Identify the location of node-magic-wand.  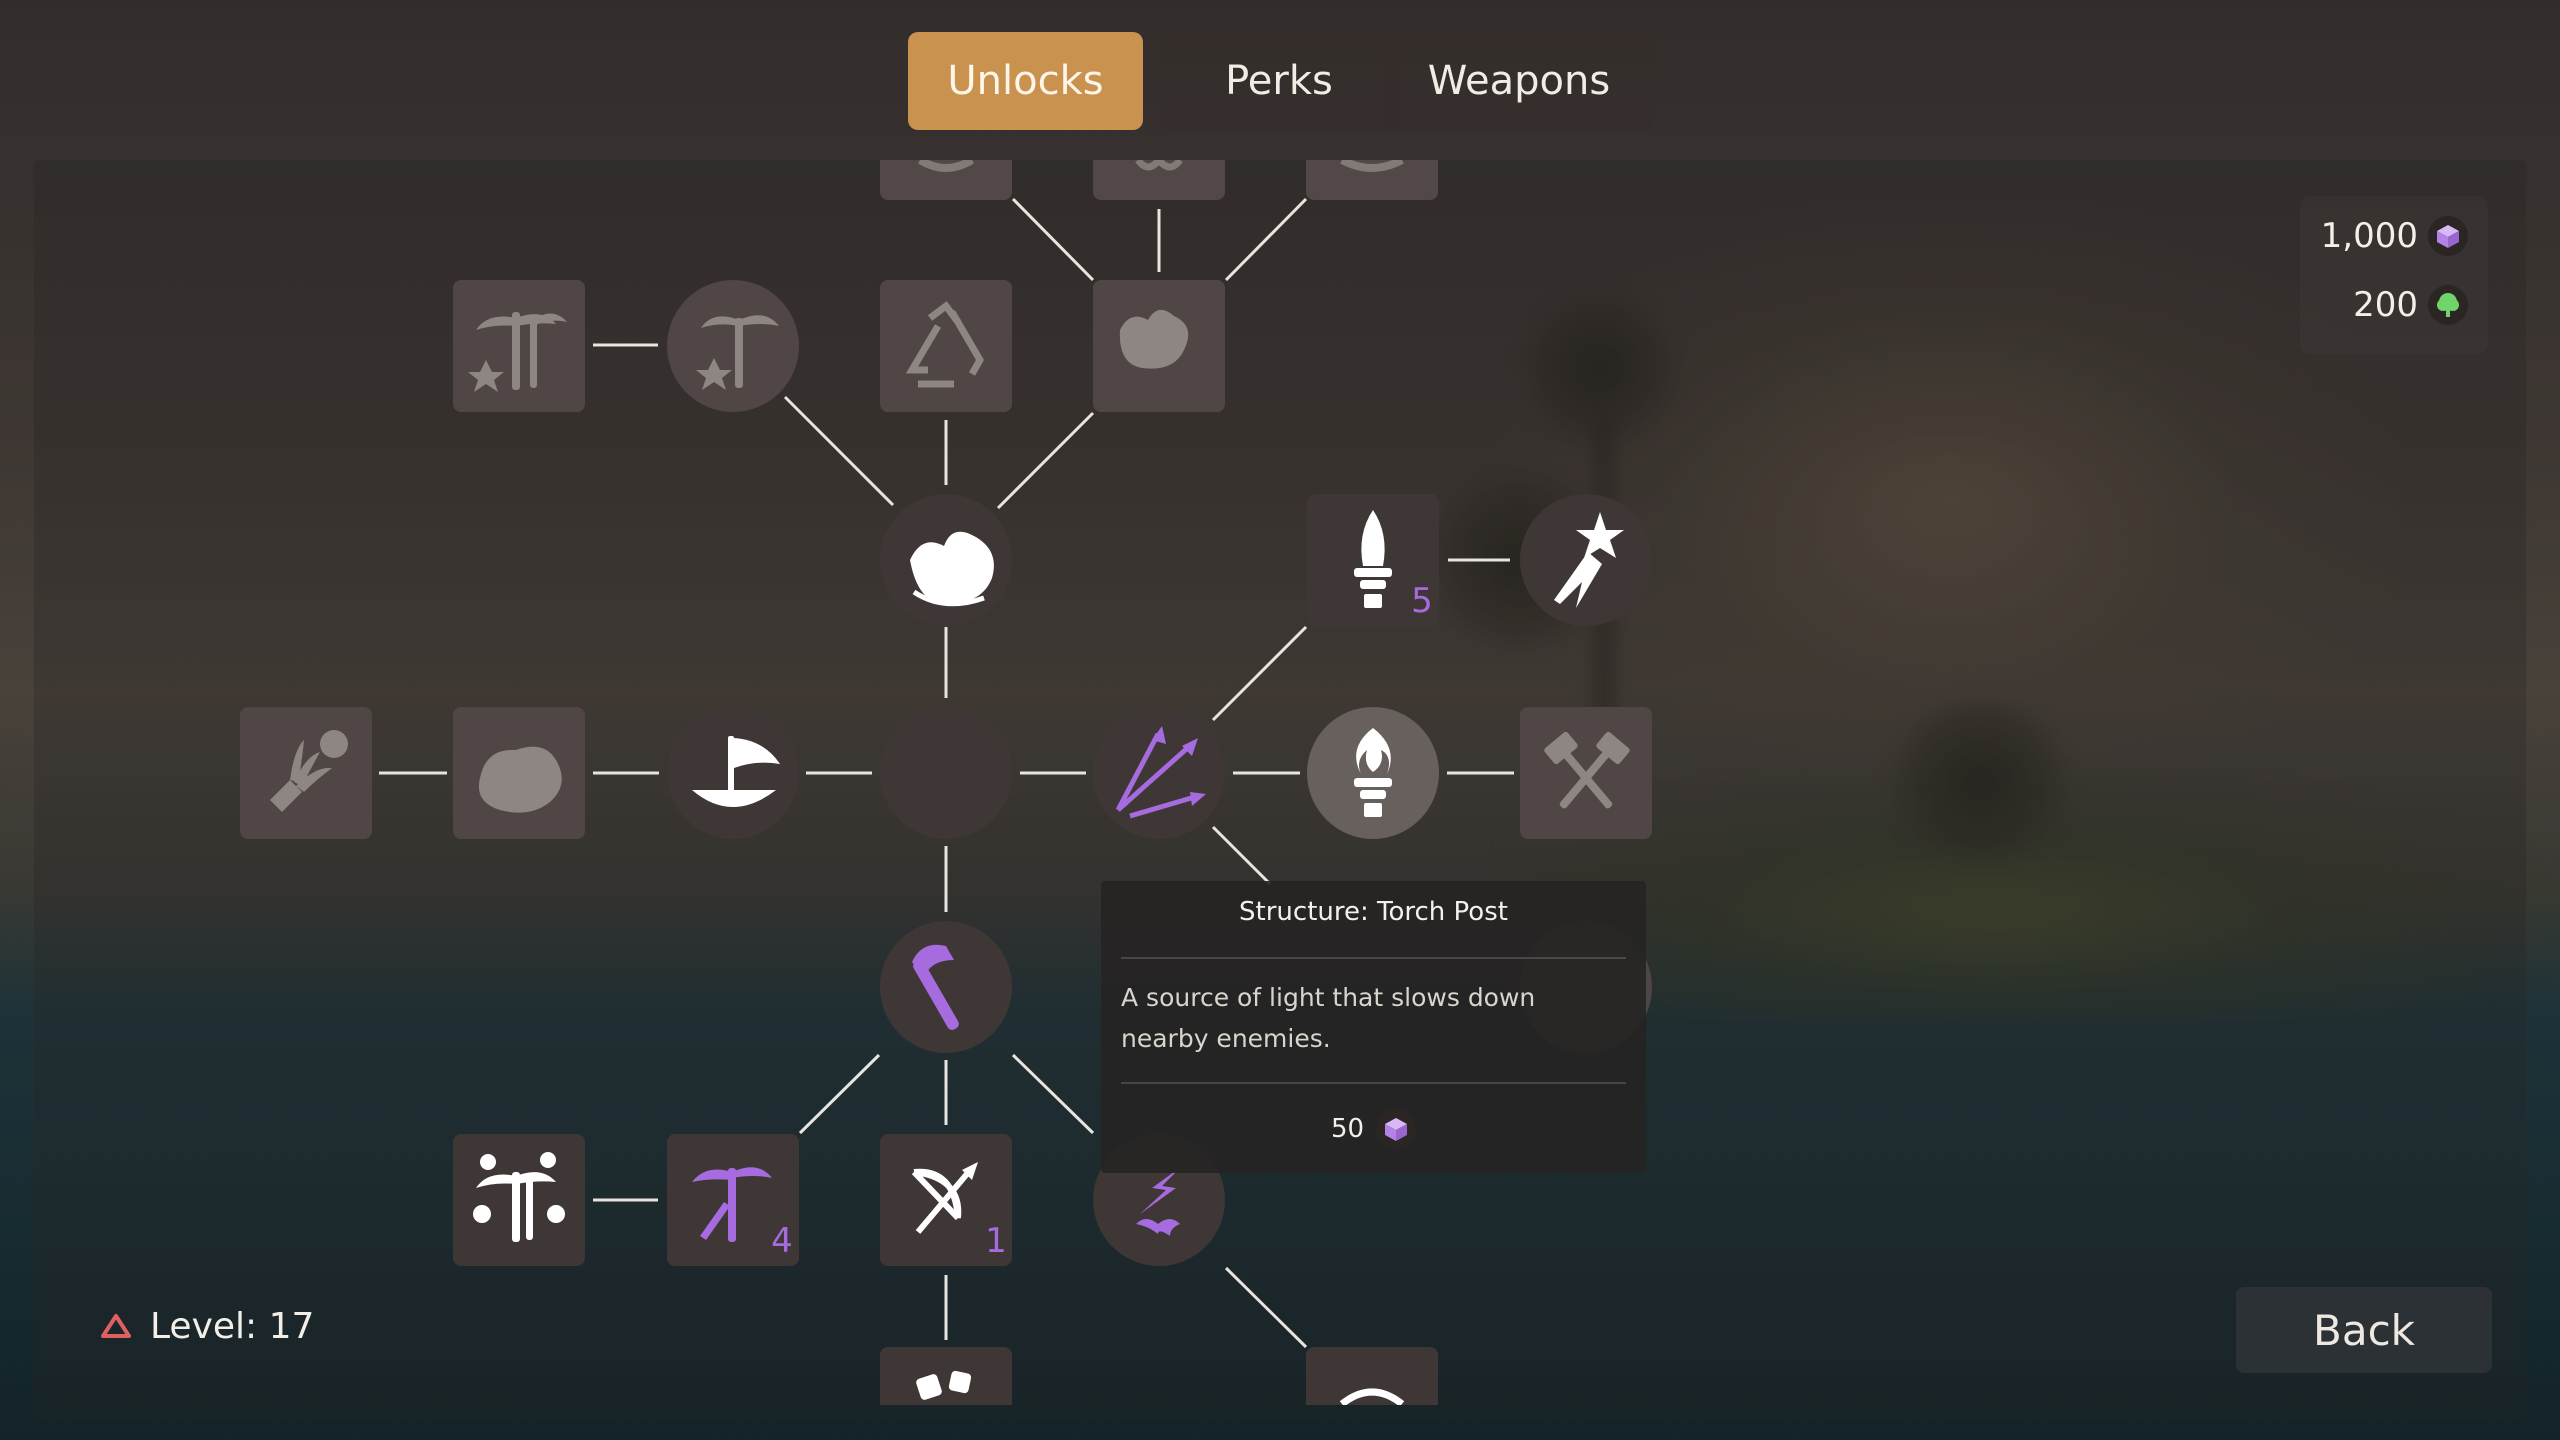
(1586, 560).